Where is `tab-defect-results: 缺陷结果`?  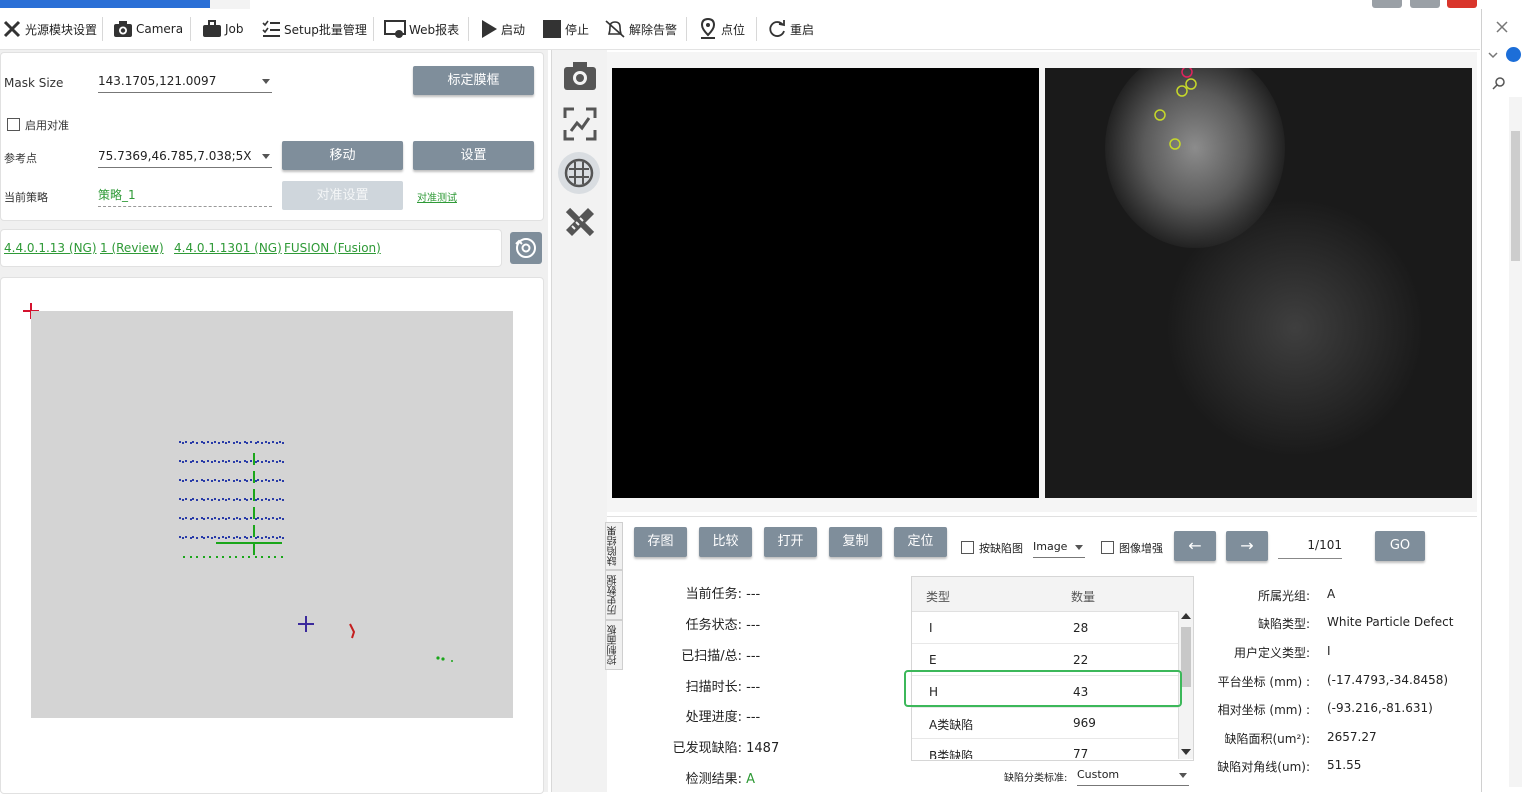
tab-defect-results: 缺陷结果 is located at coordinates (614, 546).